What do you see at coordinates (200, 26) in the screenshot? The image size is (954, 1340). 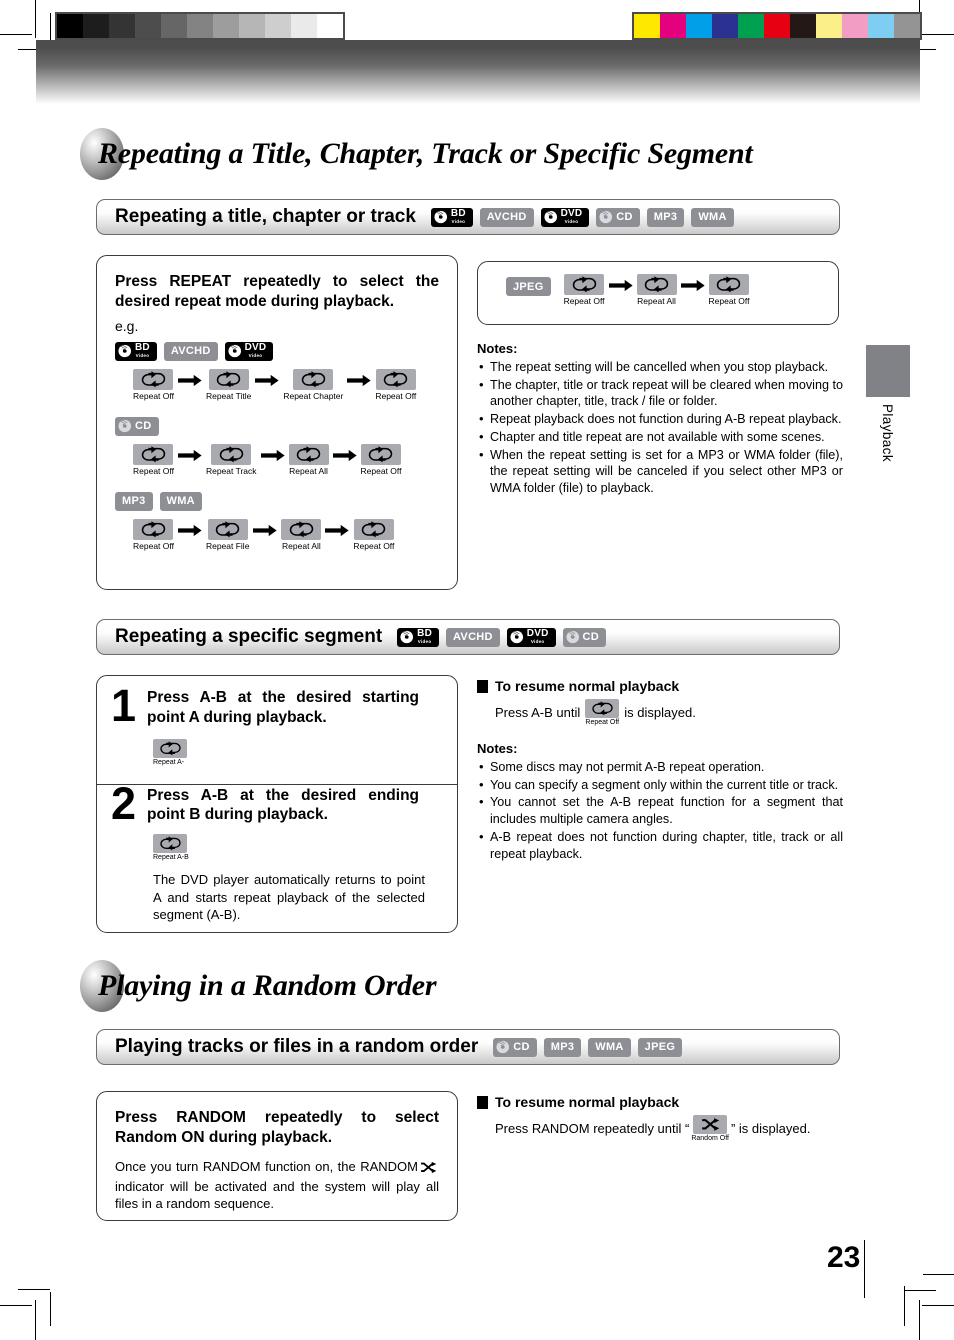 I see `grayscale-calibration-strip` at bounding box center [200, 26].